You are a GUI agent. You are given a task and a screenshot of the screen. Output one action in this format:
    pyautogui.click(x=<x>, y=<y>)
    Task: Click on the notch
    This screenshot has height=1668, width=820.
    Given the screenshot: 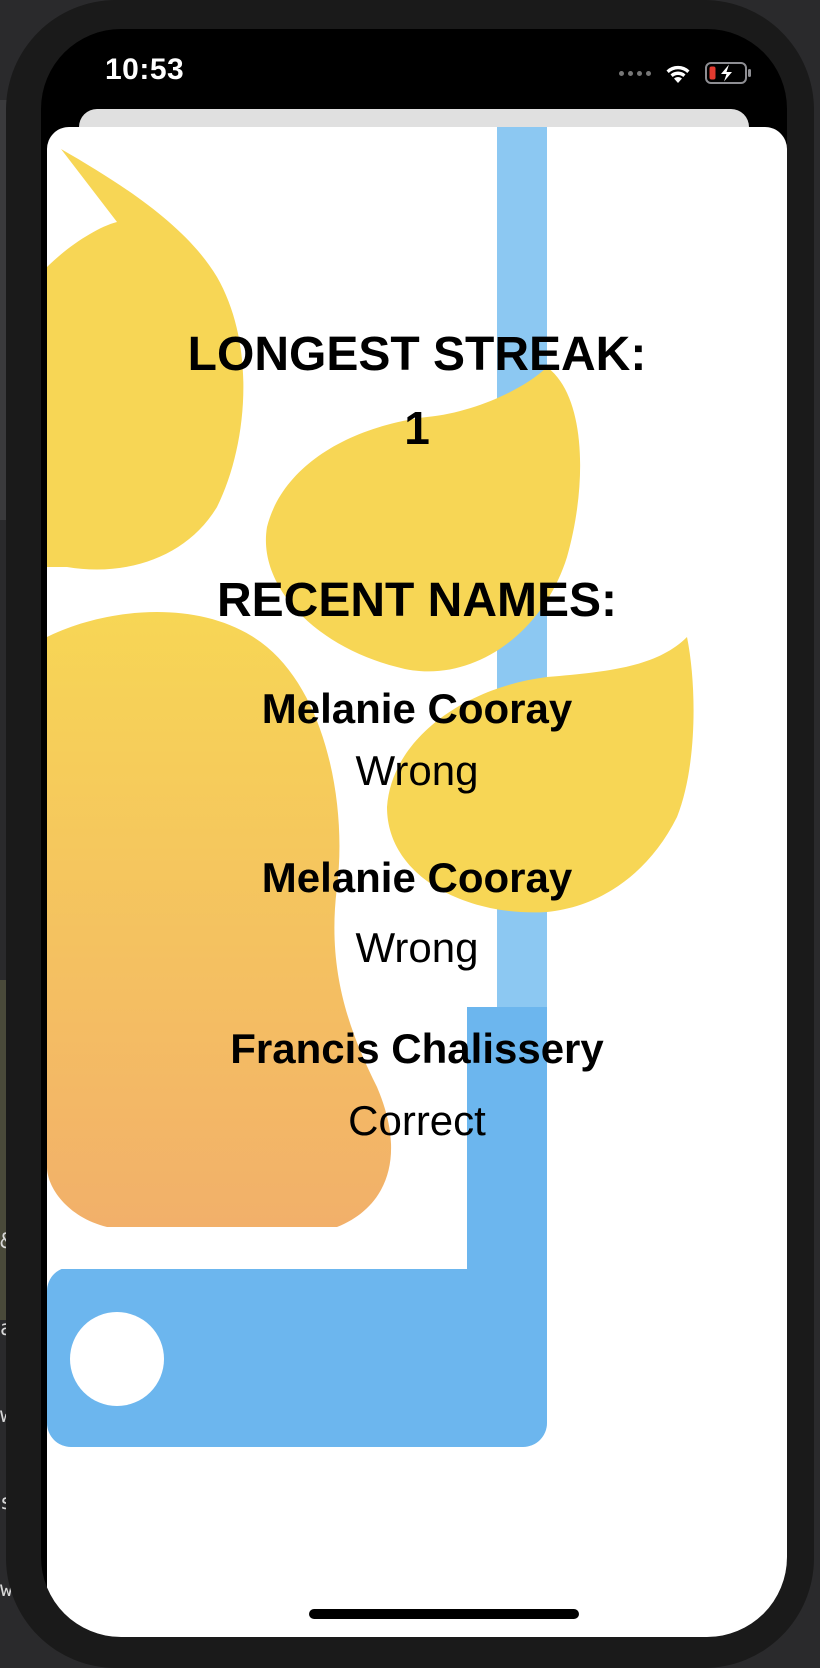 What is the action you would take?
    pyautogui.click(x=415, y=57)
    